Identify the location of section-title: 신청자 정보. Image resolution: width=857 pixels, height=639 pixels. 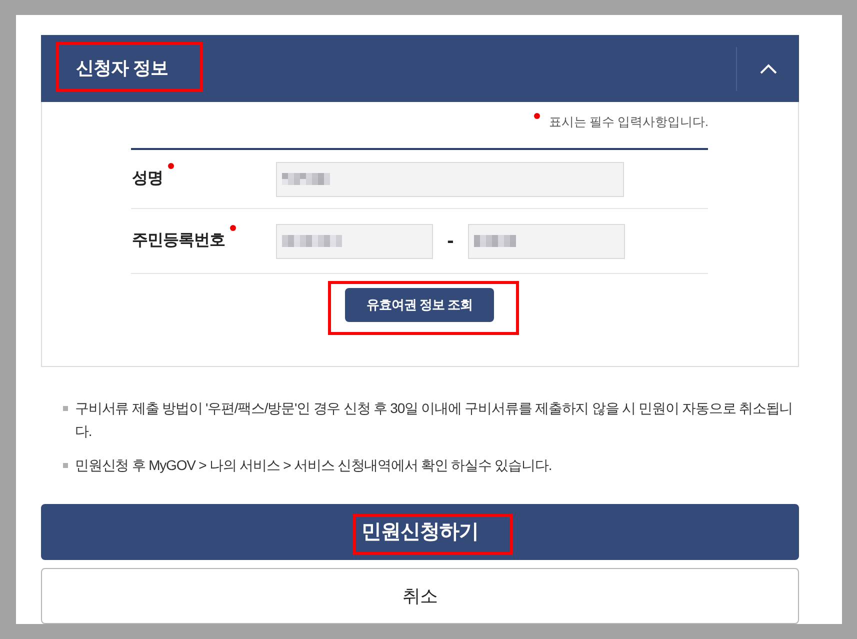
(122, 68).